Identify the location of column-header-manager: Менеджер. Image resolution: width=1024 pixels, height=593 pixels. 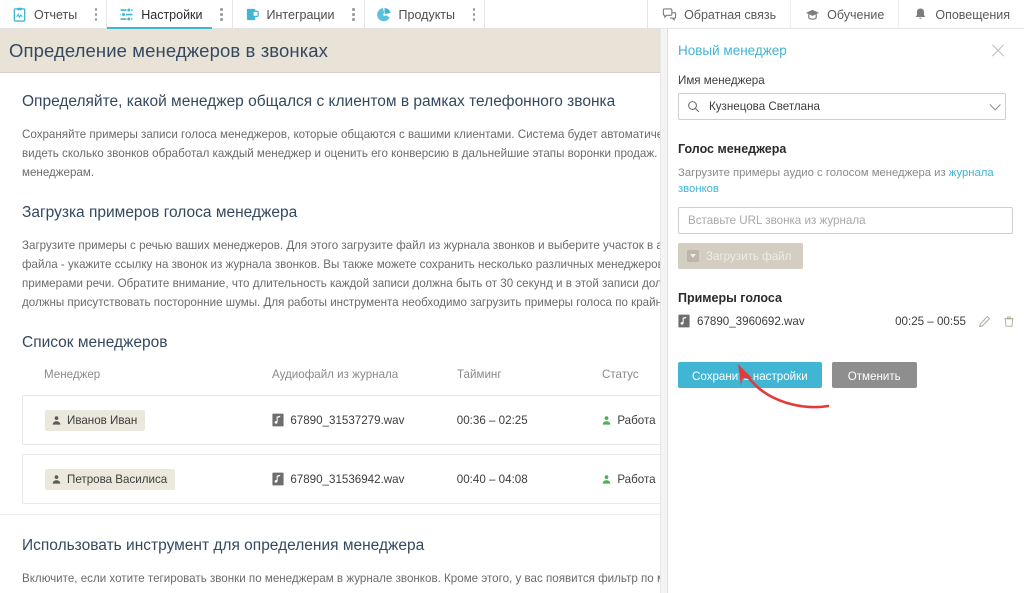
(72, 374).